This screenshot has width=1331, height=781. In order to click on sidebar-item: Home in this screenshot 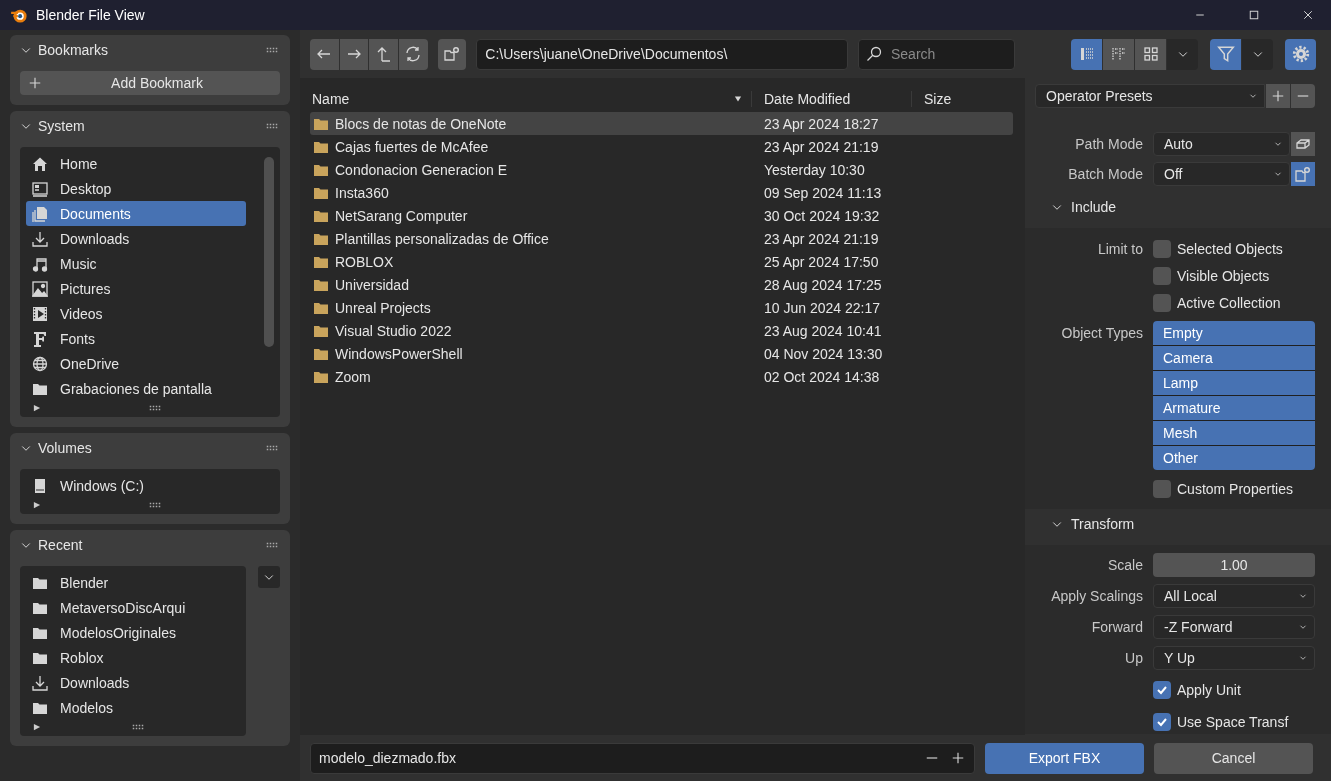, I will do `click(136, 163)`.